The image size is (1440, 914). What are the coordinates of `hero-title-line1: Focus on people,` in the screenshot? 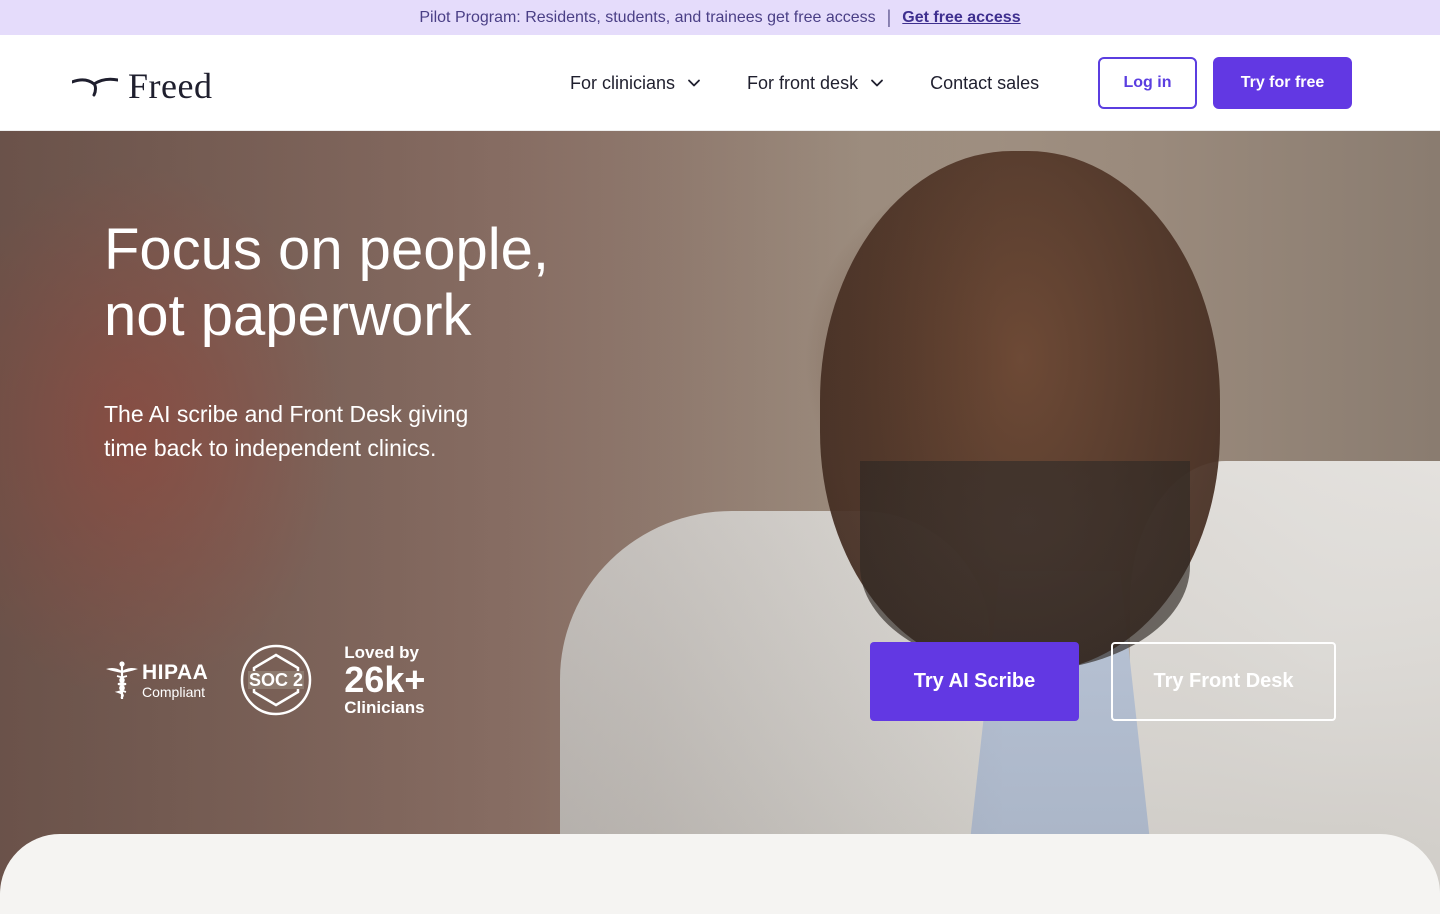 It's located at (326, 249).